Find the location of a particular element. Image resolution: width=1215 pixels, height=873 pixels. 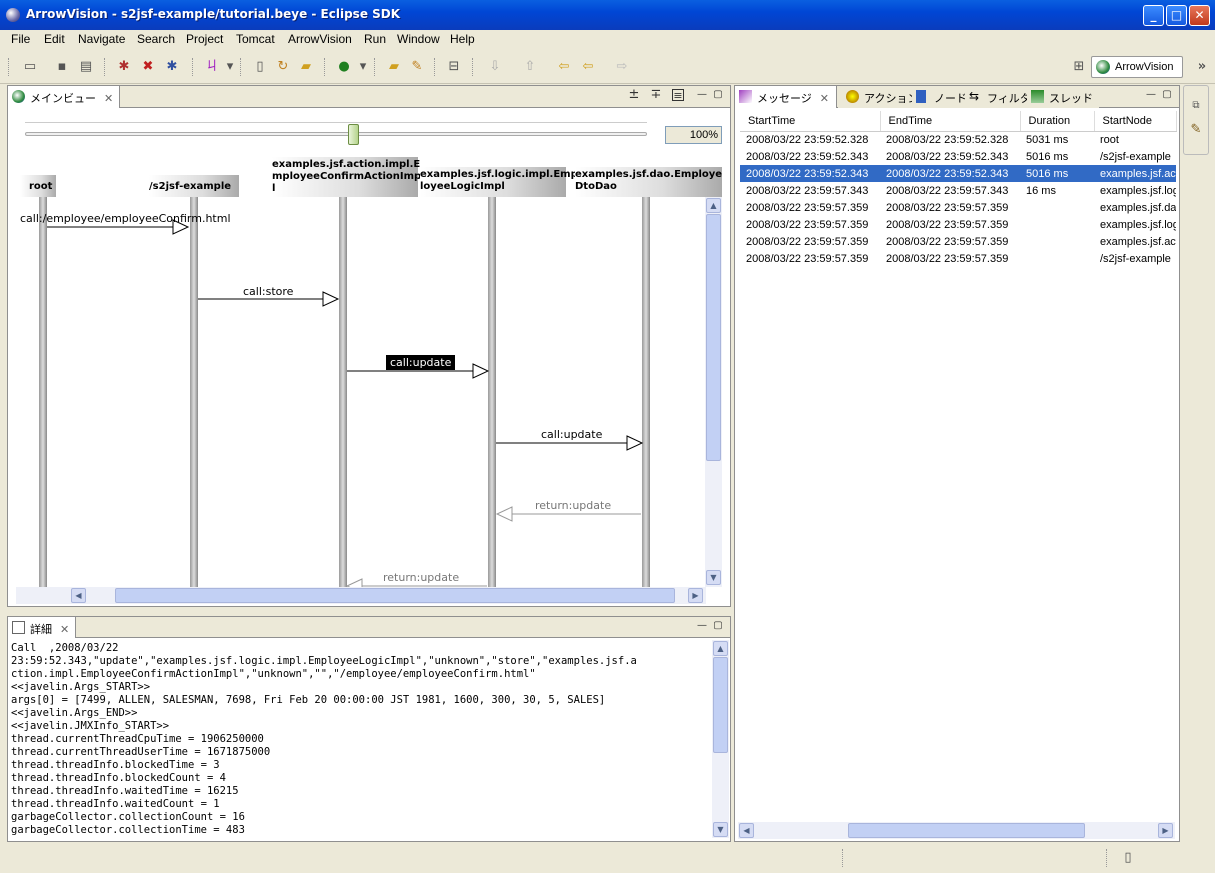

menu-arrowvision: ArrowVision is located at coordinates (320, 39).